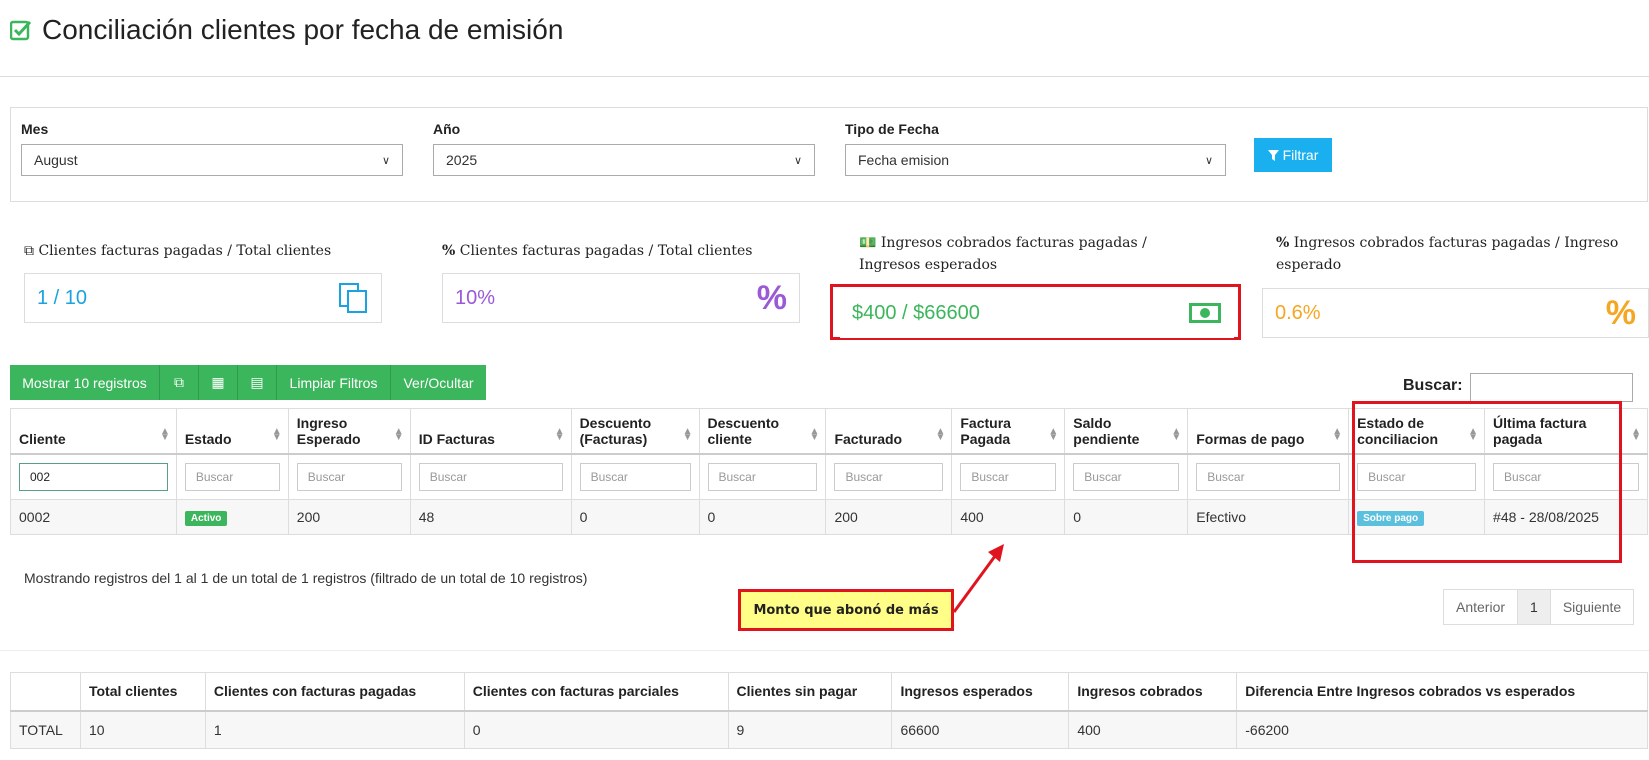 The image size is (1649, 760). I want to click on status-badge: Activo, so click(206, 518).